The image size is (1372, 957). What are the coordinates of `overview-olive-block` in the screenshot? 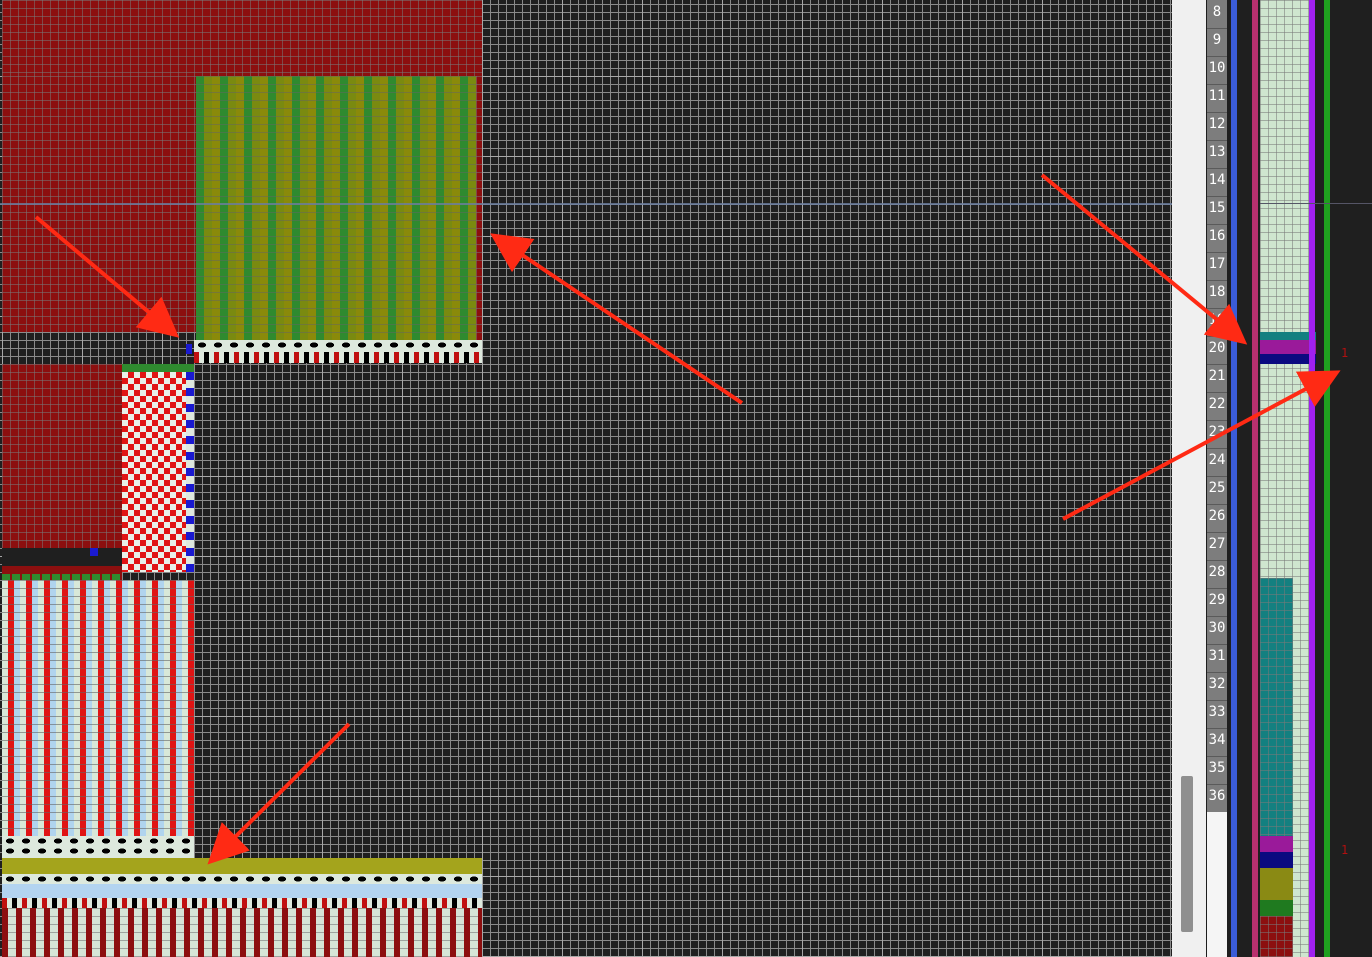 It's located at (1276, 884).